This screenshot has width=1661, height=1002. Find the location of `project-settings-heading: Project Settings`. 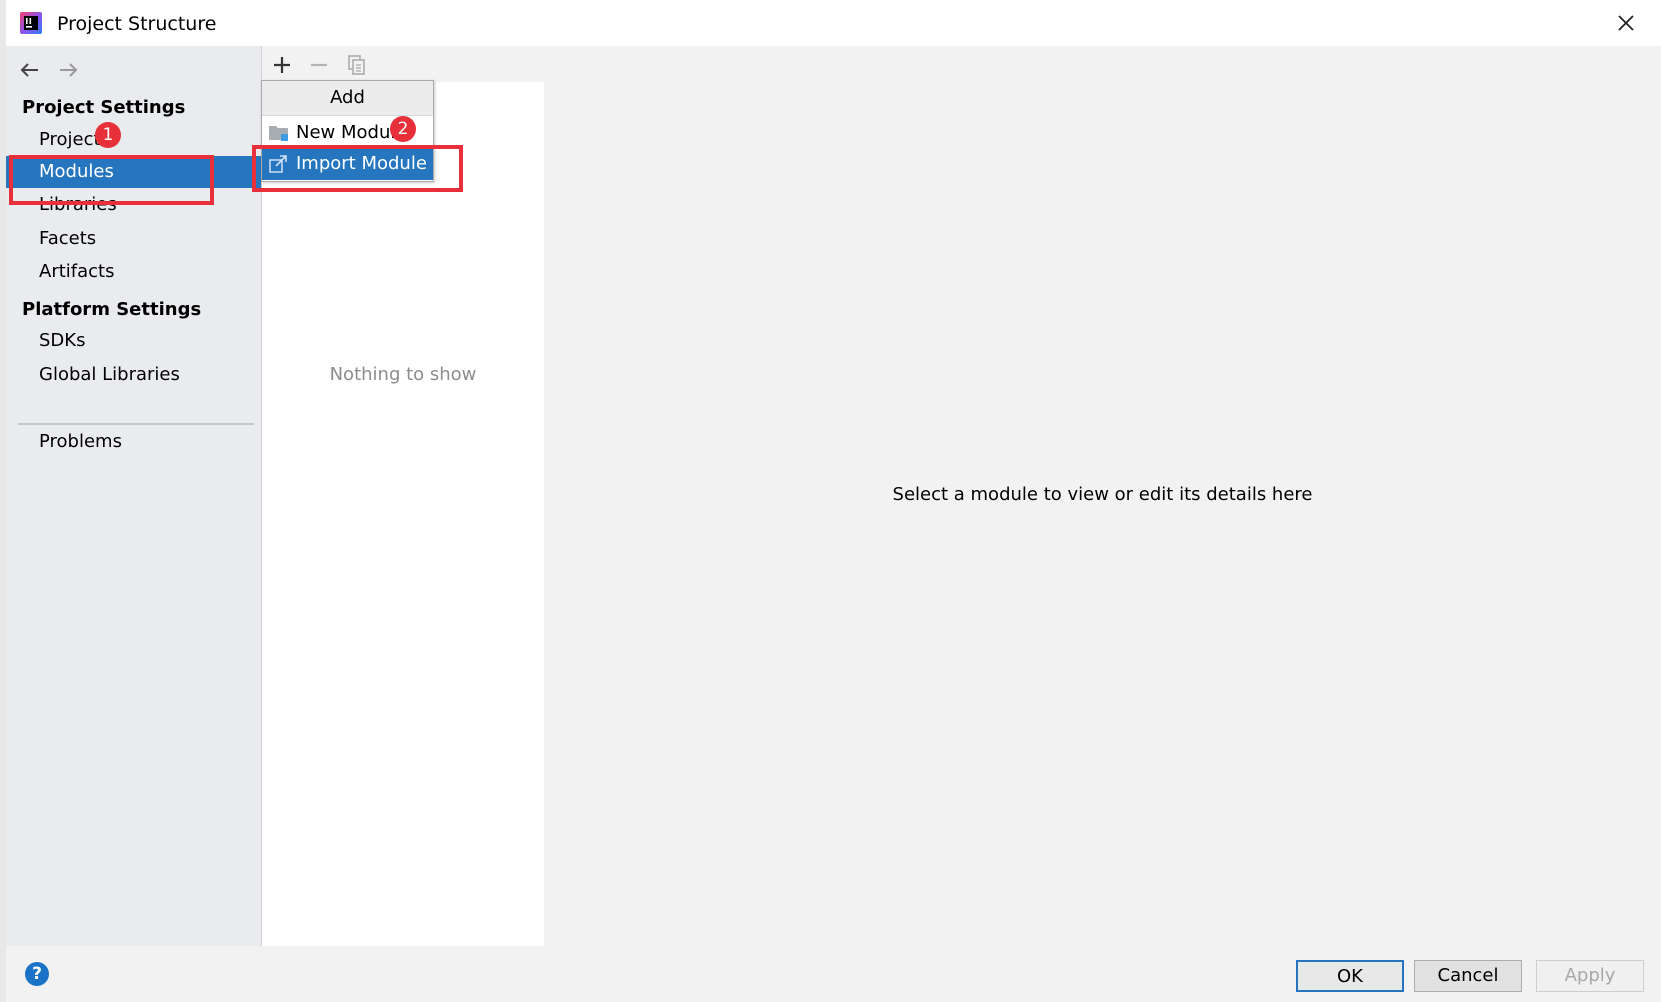

project-settings-heading: Project Settings is located at coordinates (104, 107).